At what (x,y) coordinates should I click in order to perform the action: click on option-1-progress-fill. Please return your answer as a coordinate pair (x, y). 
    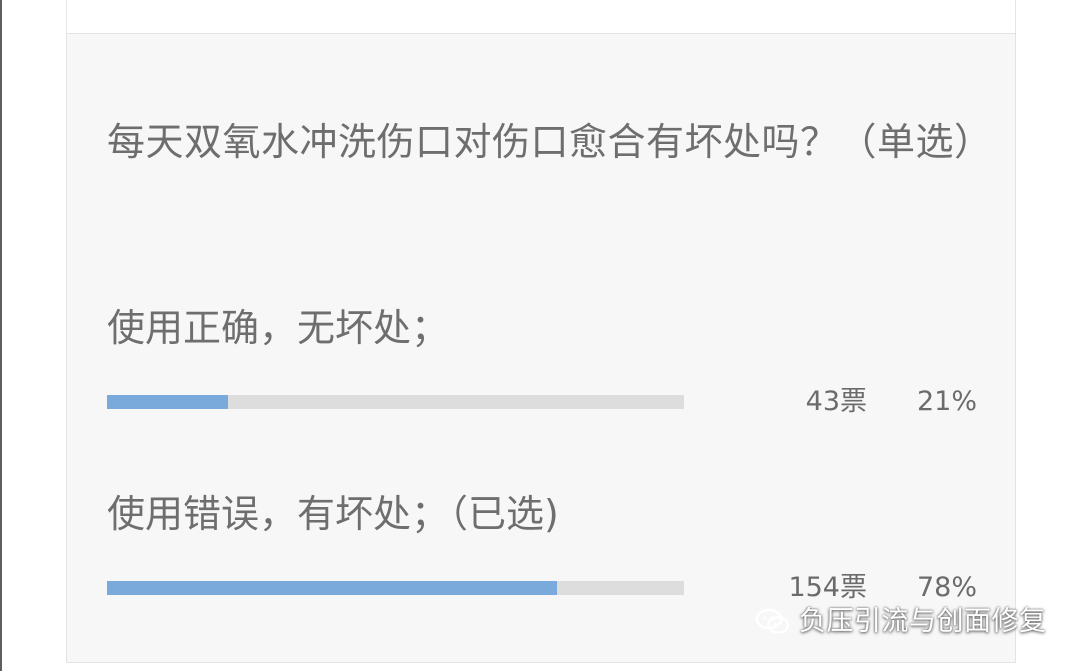
    Looking at the image, I should click on (168, 402).